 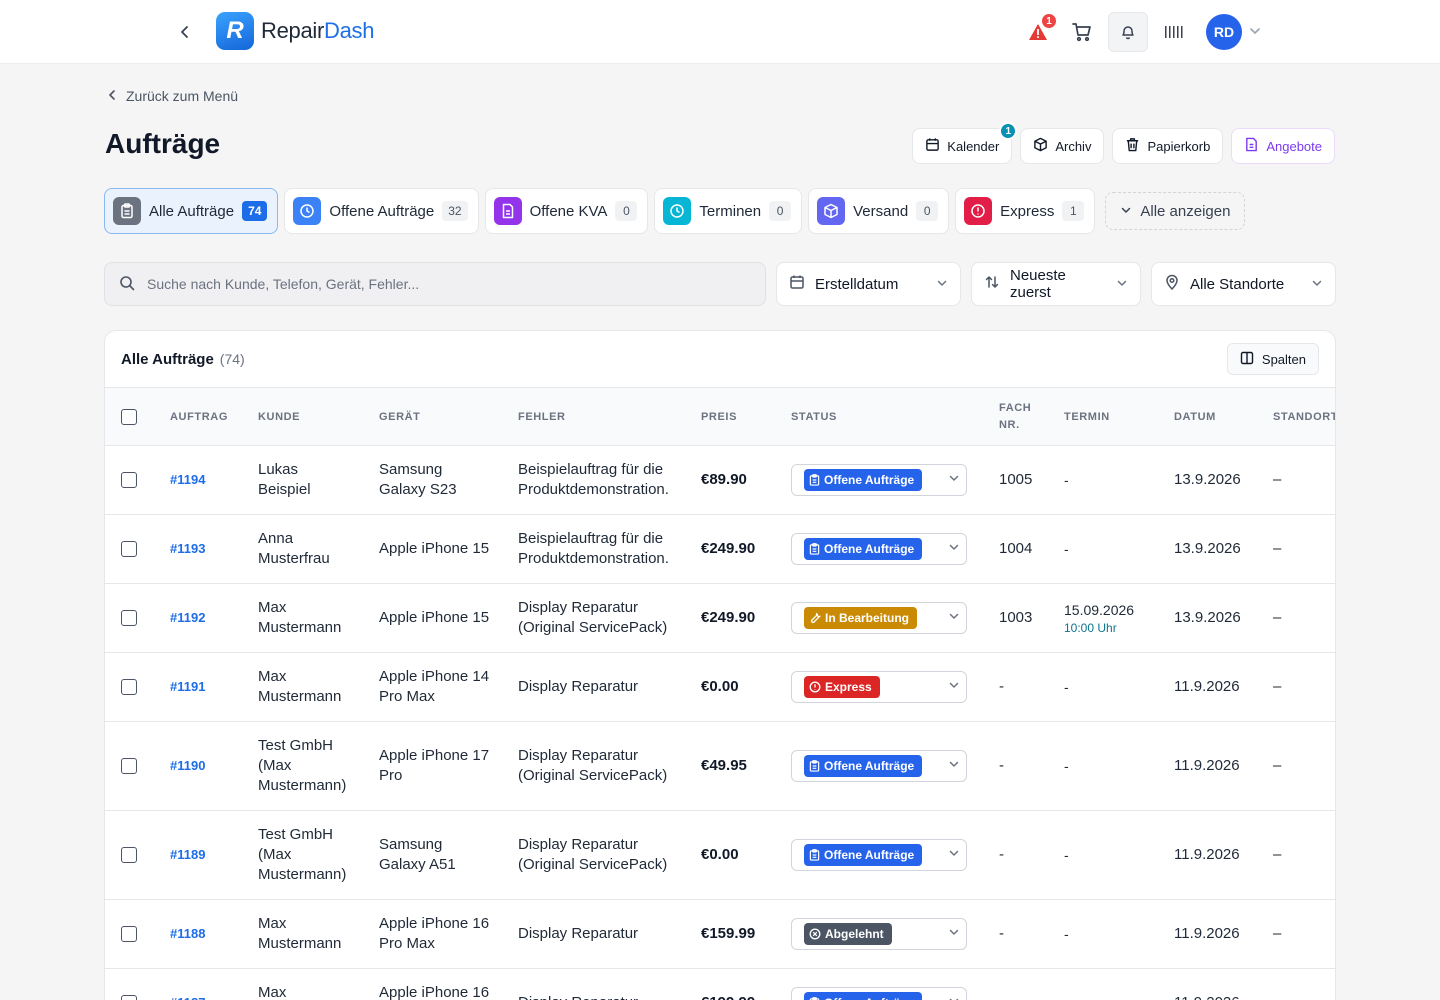 What do you see at coordinates (187, 984) in the screenshot?
I see `order-link: #1187` at bounding box center [187, 984].